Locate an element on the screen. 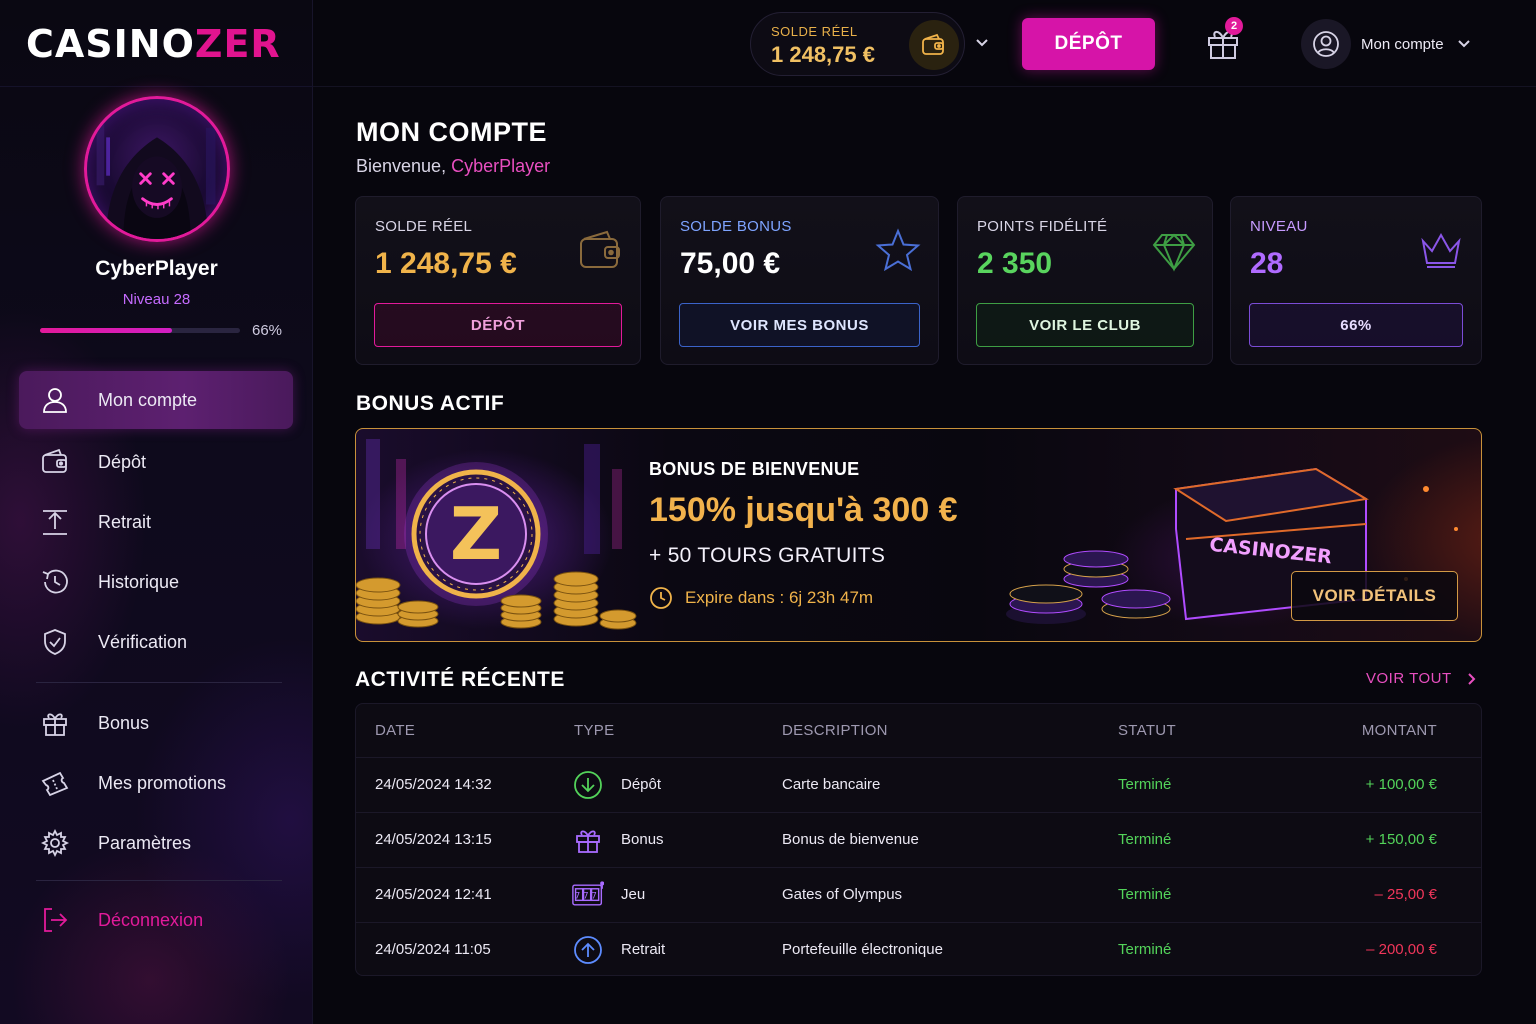 Image resolution: width=1536 pixels, height=1024 pixels. gift-notification-badge: 2 is located at coordinates (1234, 26).